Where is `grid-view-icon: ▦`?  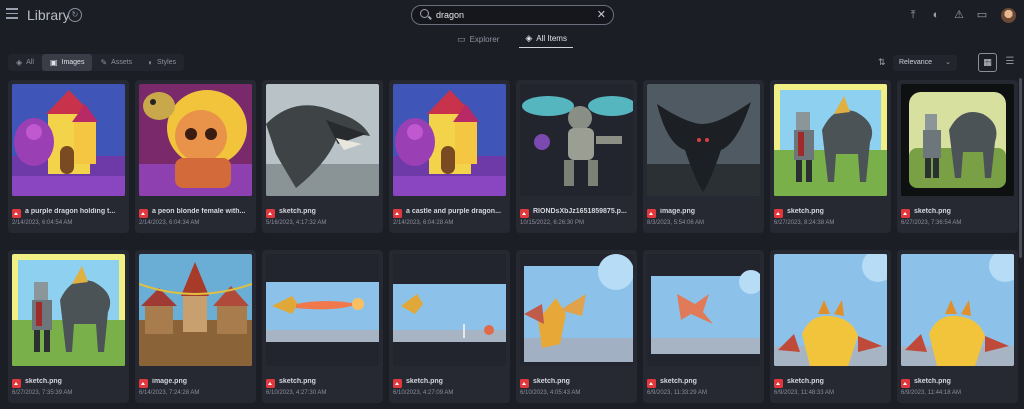 grid-view-icon: ▦ is located at coordinates (987, 62).